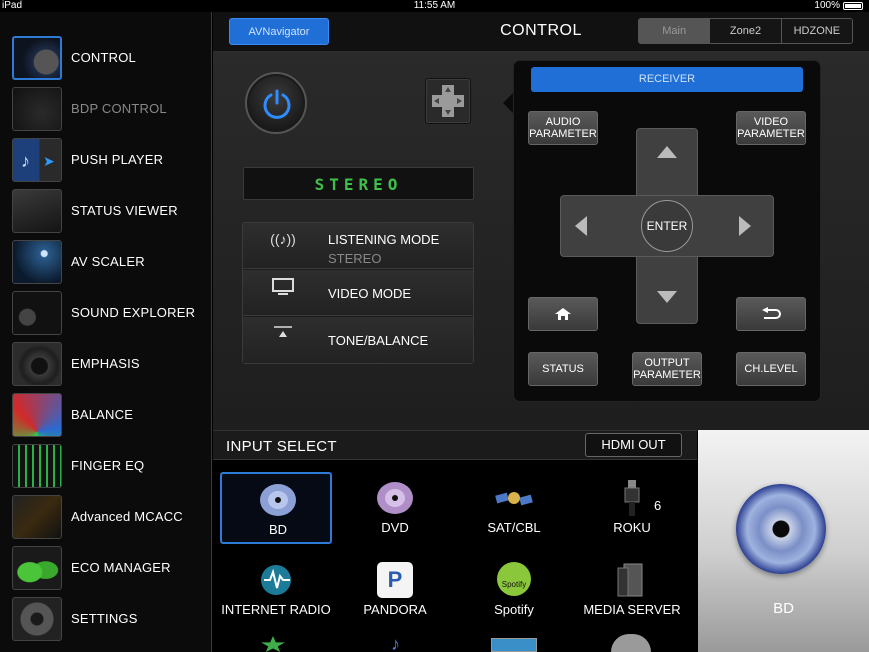 The width and height of the screenshot is (869, 652). What do you see at coordinates (37, 618) in the screenshot?
I see `gear-icon` at bounding box center [37, 618].